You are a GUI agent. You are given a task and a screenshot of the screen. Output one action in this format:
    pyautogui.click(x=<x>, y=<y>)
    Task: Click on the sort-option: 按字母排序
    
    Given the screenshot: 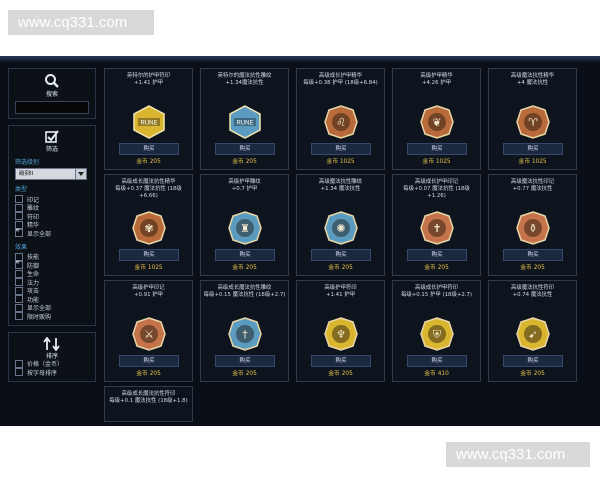 What is the action you would take?
    pyautogui.click(x=52, y=372)
    